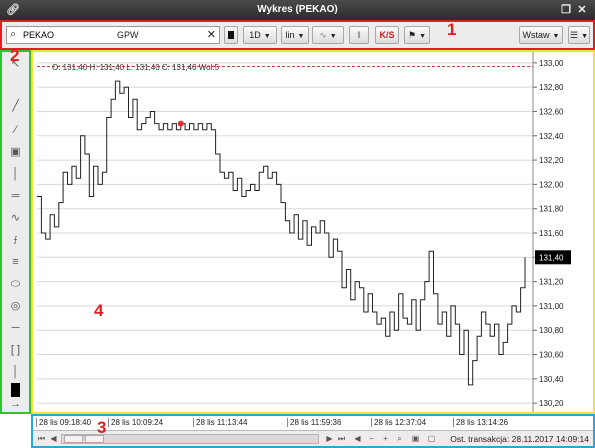  I want to click on hline2-tool-icon: ─, so click(15, 328).